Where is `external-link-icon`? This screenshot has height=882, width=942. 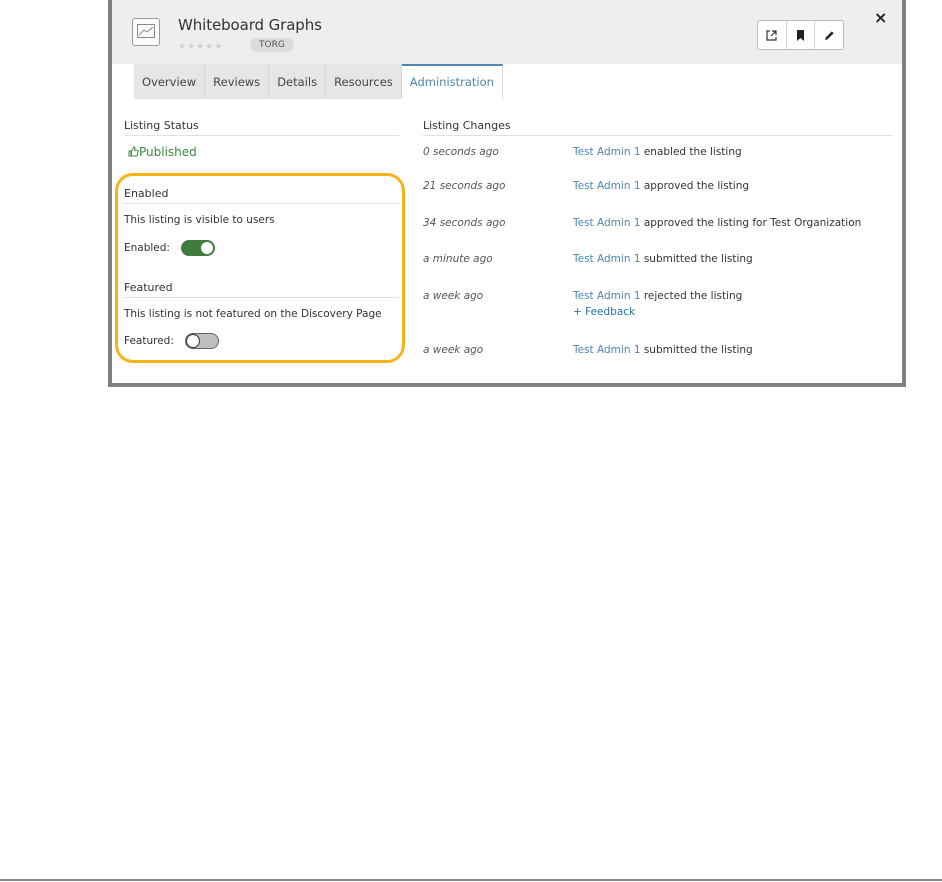 external-link-icon is located at coordinates (771, 35).